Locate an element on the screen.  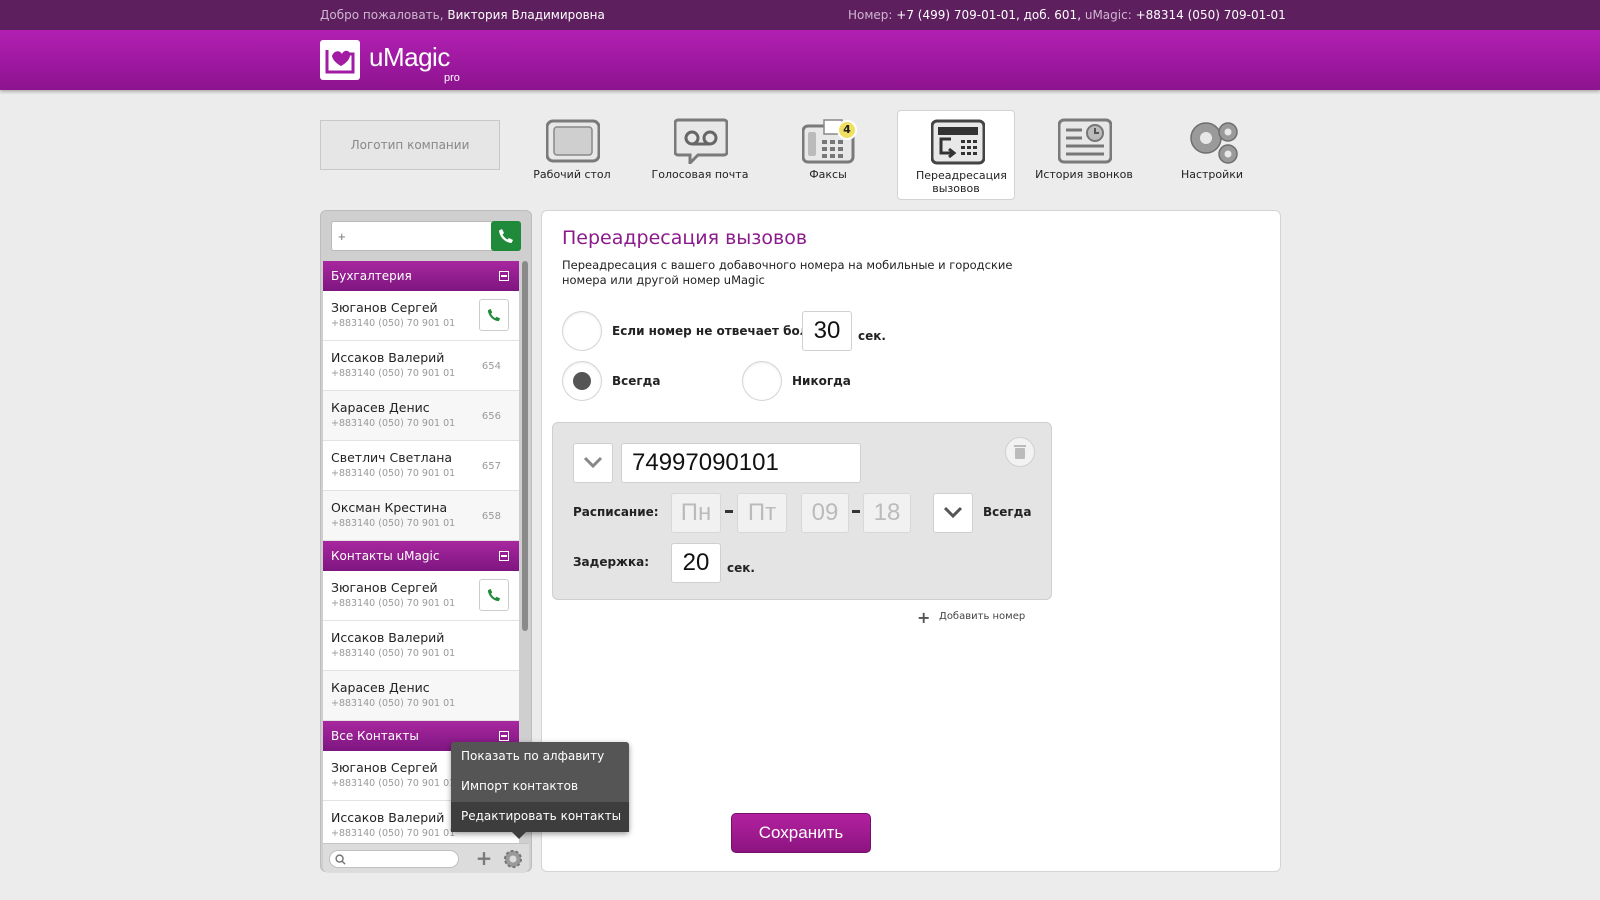
save-button: Сохранить is located at coordinates (801, 833).